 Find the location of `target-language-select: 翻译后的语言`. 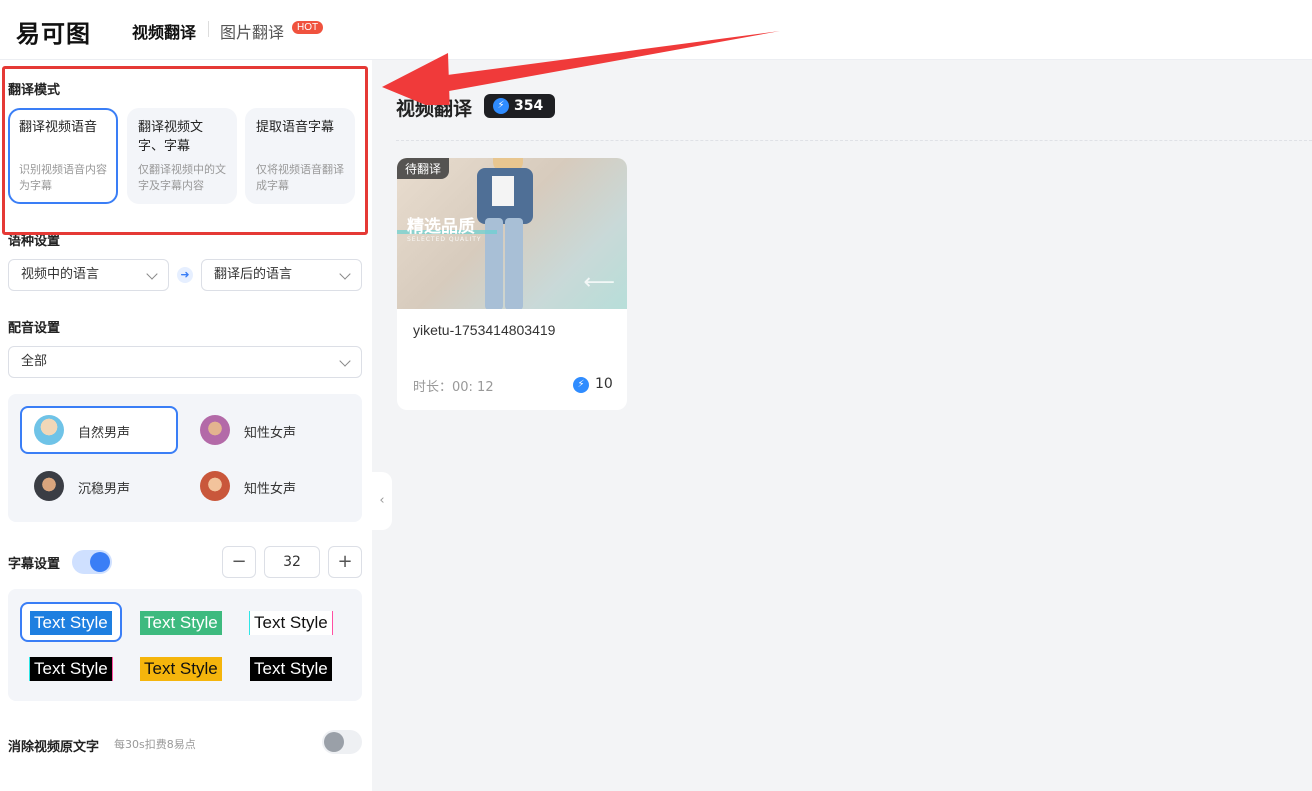

target-language-select: 翻译后的语言 is located at coordinates (281, 275).